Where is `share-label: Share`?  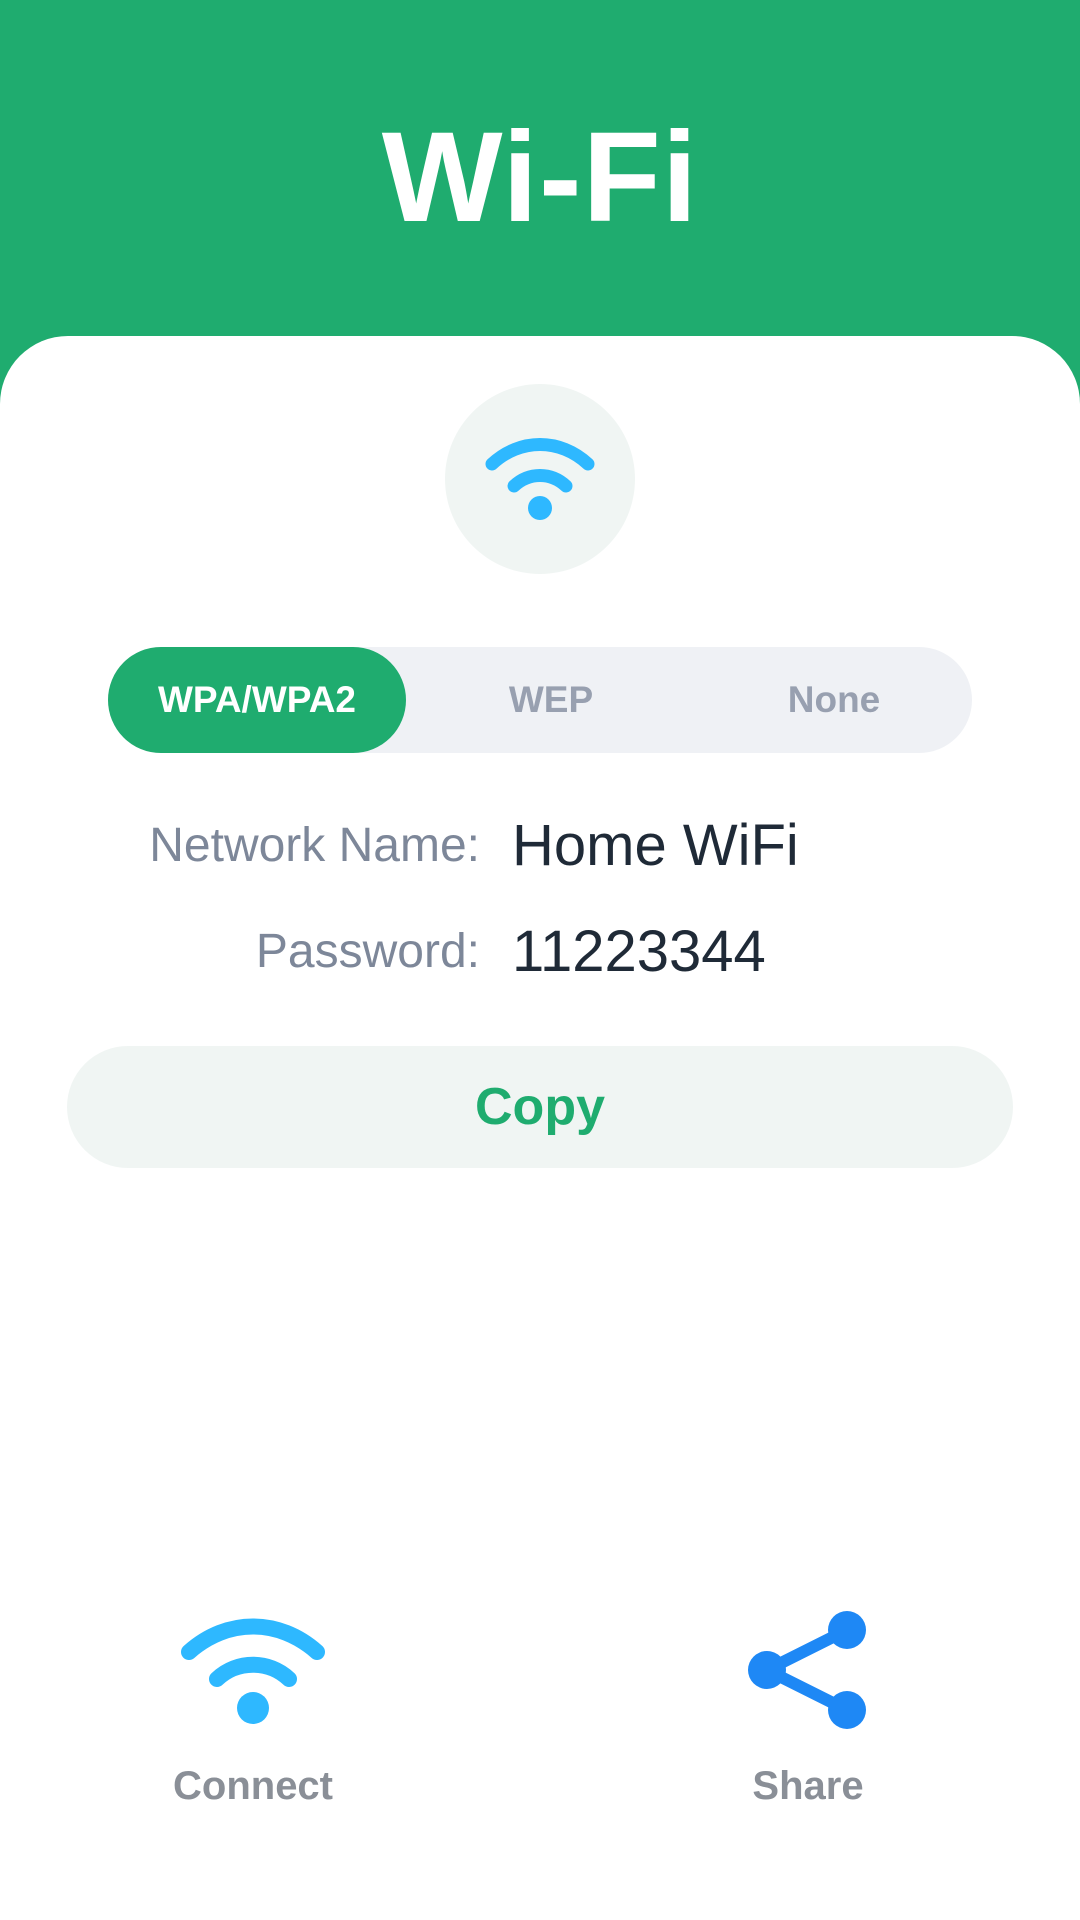 share-label: Share is located at coordinates (808, 1786).